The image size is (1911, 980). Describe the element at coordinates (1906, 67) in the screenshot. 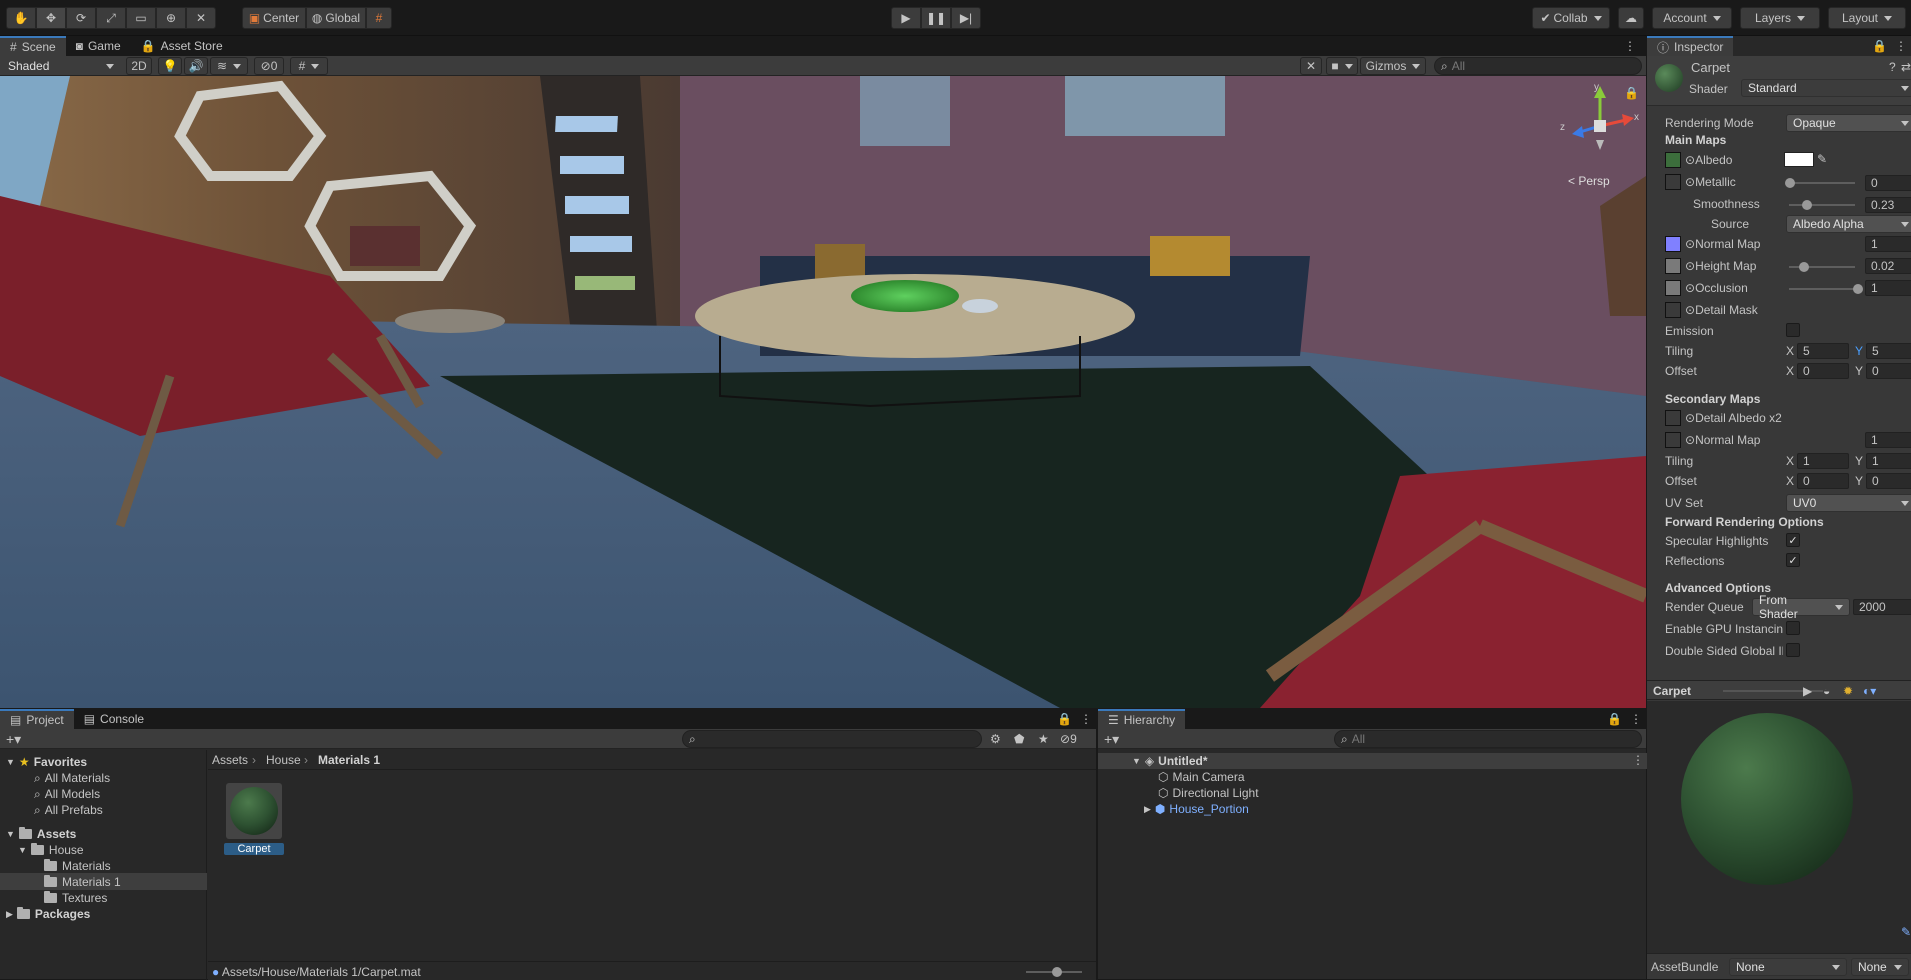

I see `settings-icon: ⇄` at that location.